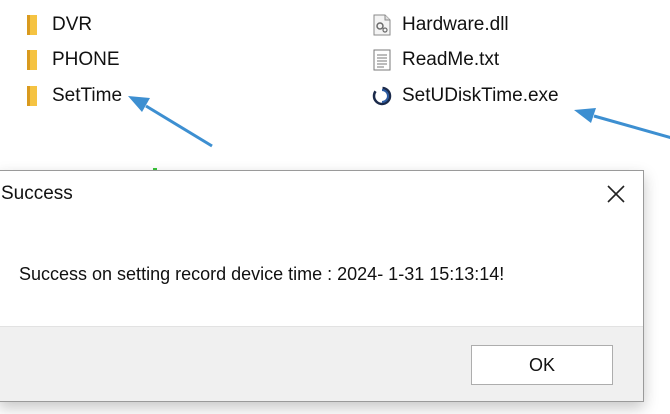 This screenshot has height=414, width=670. I want to click on arrow-to-setudisktime, so click(622, 123).